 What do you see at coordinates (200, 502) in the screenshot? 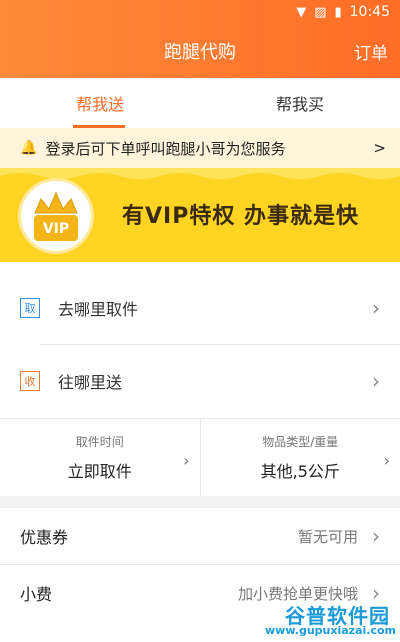
I see `section-gap` at bounding box center [200, 502].